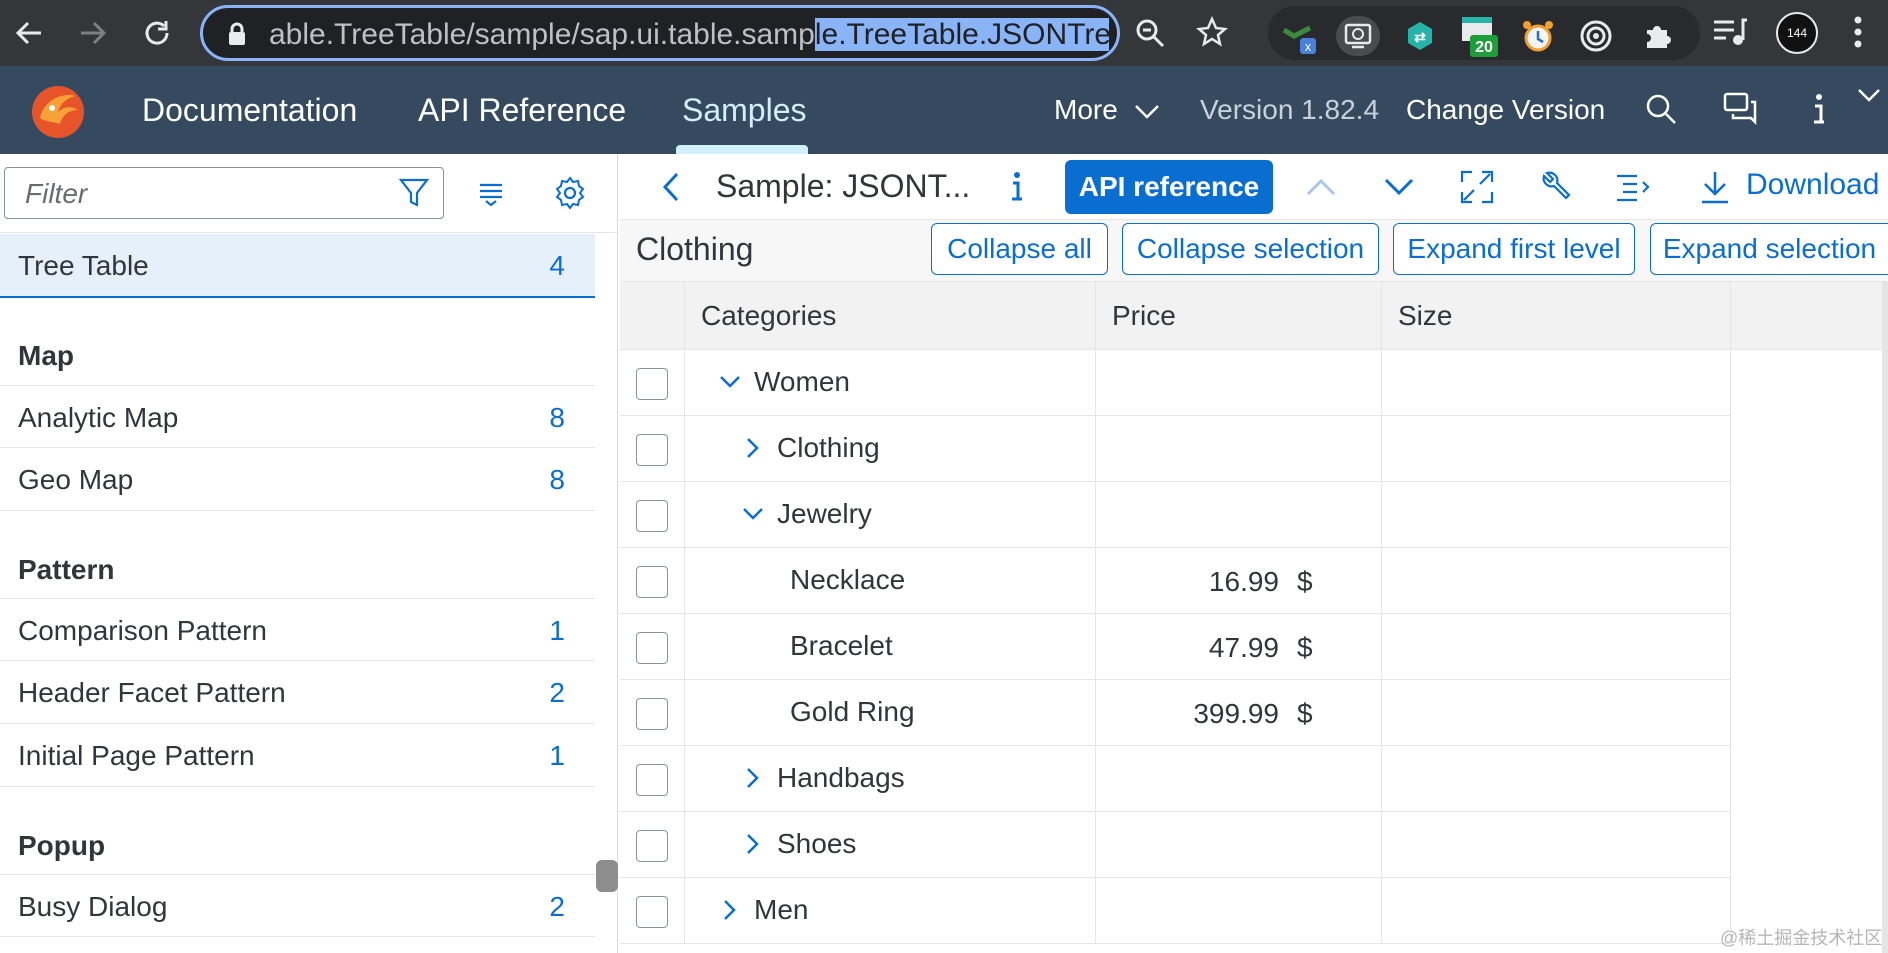  What do you see at coordinates (1730, 32) in the screenshot?
I see `media-control-icon` at bounding box center [1730, 32].